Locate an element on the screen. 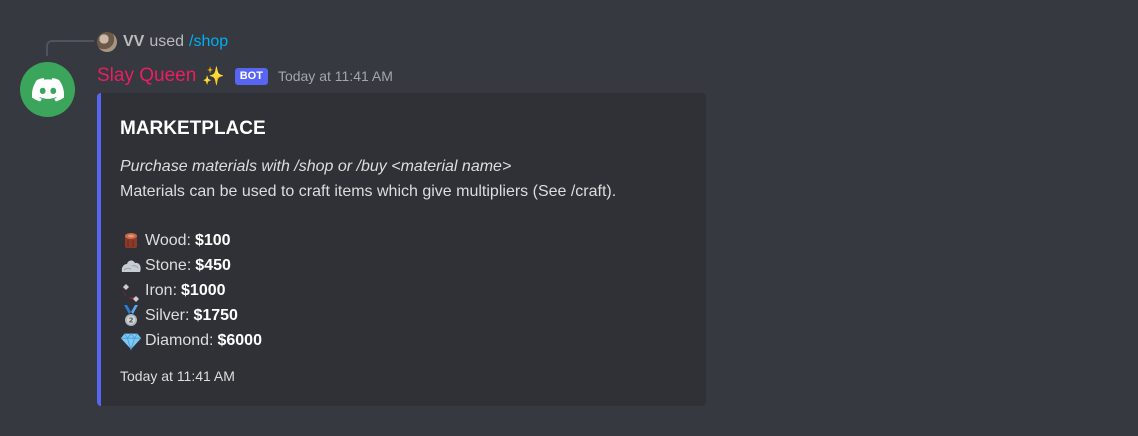  bot-avatar is located at coordinates (47, 89).